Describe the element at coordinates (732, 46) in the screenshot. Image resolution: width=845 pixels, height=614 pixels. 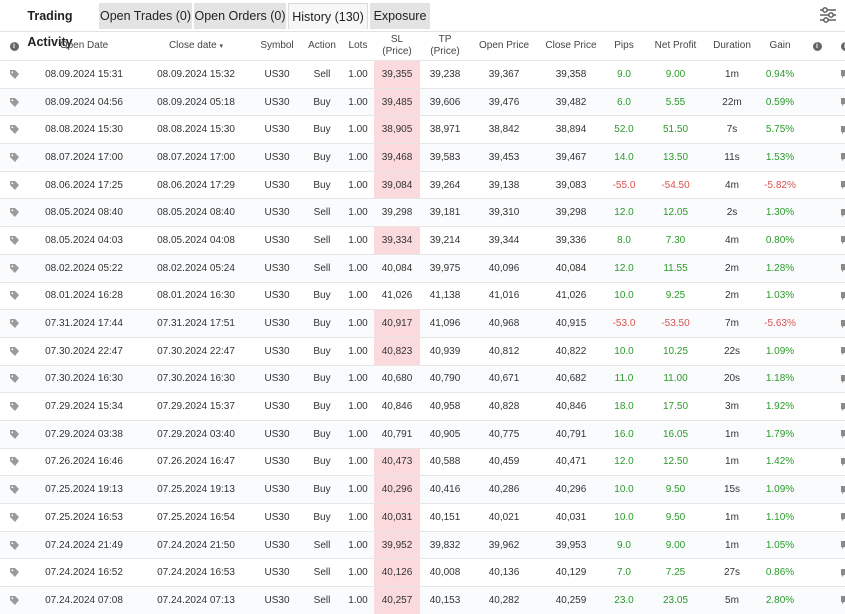
I see `header-duration: Duration` at that location.